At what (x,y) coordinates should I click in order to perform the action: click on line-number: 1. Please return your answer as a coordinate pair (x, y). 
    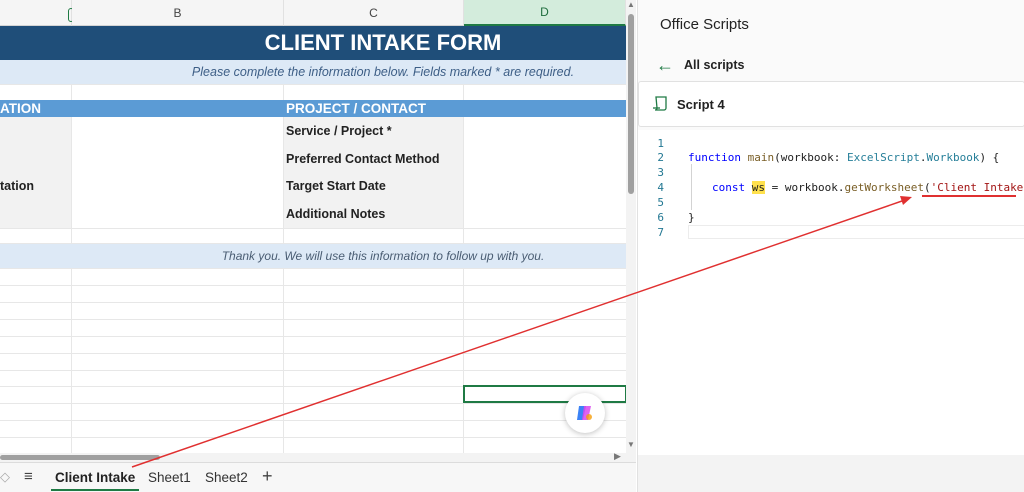
    Looking at the image, I should click on (660, 143).